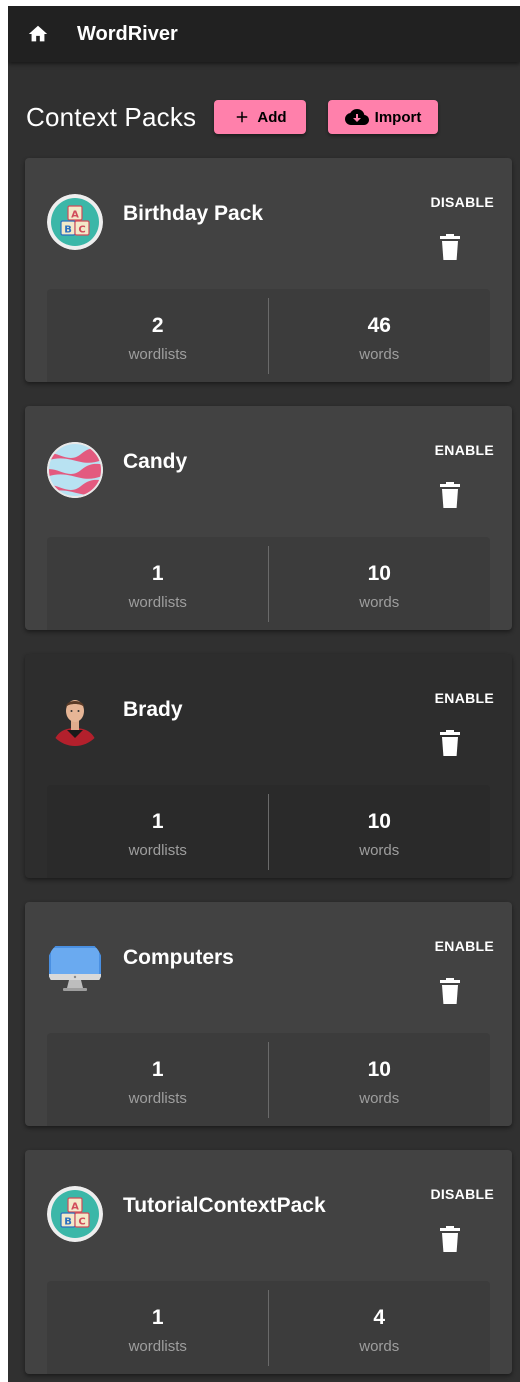 The width and height of the screenshot is (520, 1382). I want to click on add-button-label: Add, so click(272, 117).